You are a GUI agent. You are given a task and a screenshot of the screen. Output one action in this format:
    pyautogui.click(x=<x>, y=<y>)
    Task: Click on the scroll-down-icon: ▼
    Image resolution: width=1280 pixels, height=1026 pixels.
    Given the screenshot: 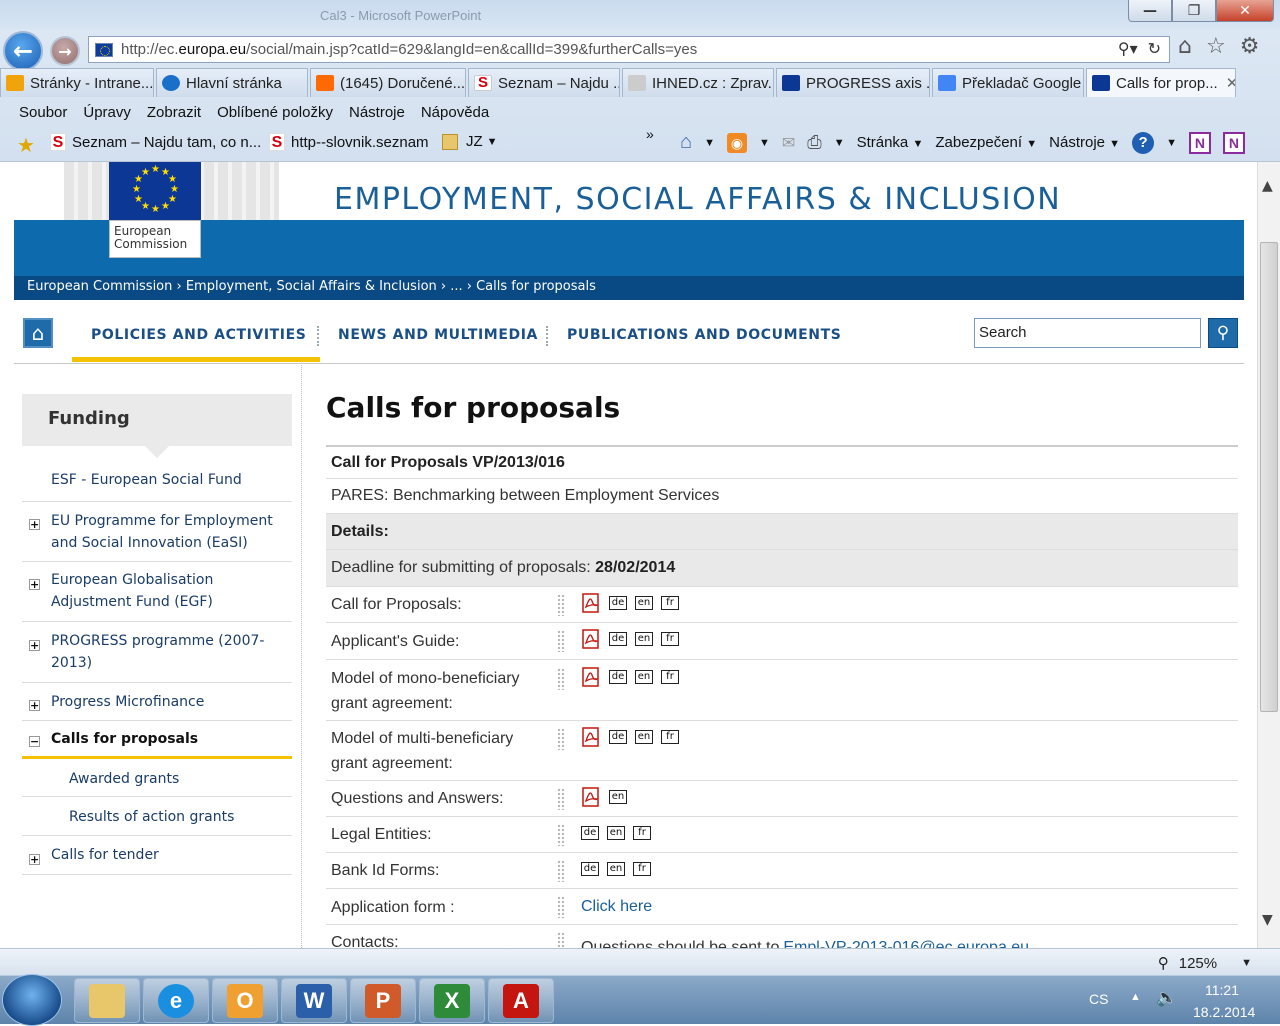 What is the action you would take?
    pyautogui.click(x=1267, y=920)
    